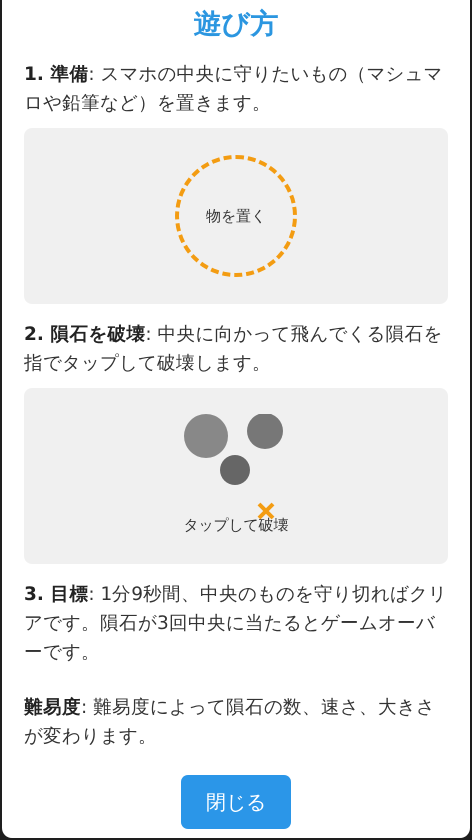 The height and width of the screenshot is (840, 472). What do you see at coordinates (236, 216) in the screenshot?
I see `illustration-caption: 物を置く` at bounding box center [236, 216].